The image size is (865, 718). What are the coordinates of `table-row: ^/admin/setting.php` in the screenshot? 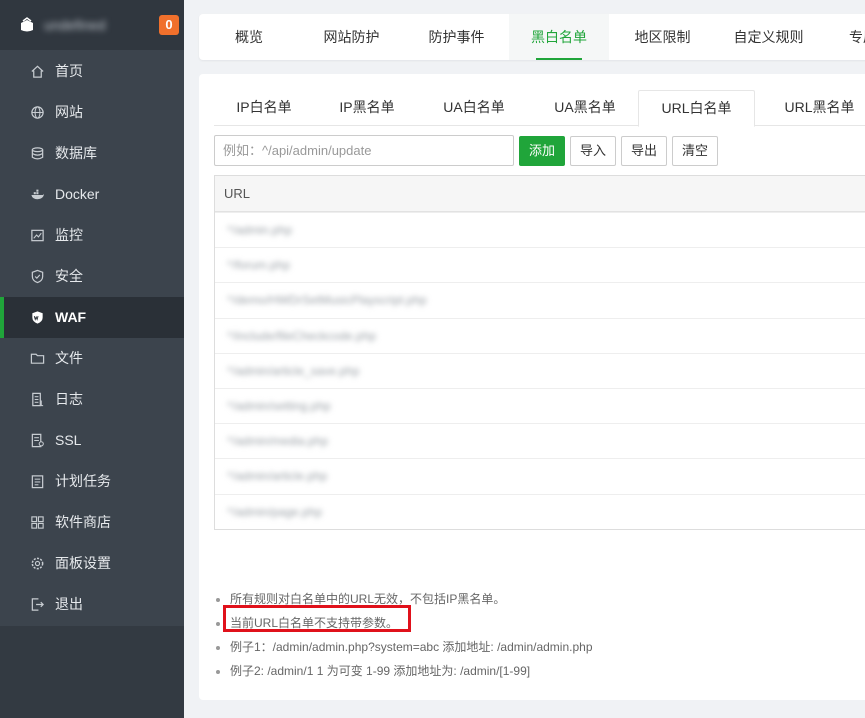 It's located at (540, 405).